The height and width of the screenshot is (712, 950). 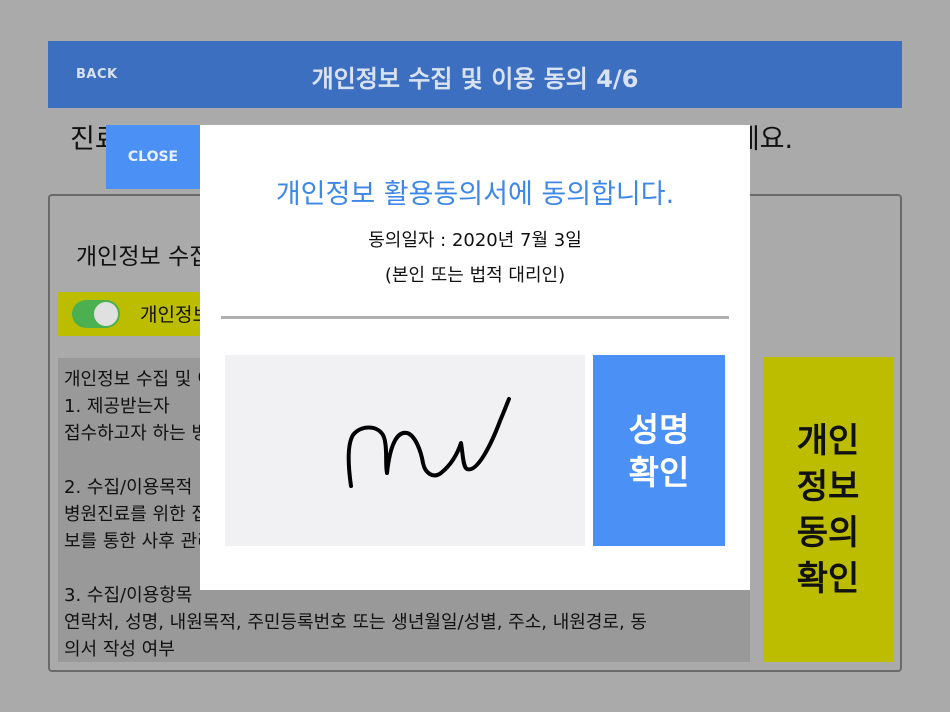 What do you see at coordinates (659, 450) in the screenshot?
I see `verify-name-button: 성명 확인` at bounding box center [659, 450].